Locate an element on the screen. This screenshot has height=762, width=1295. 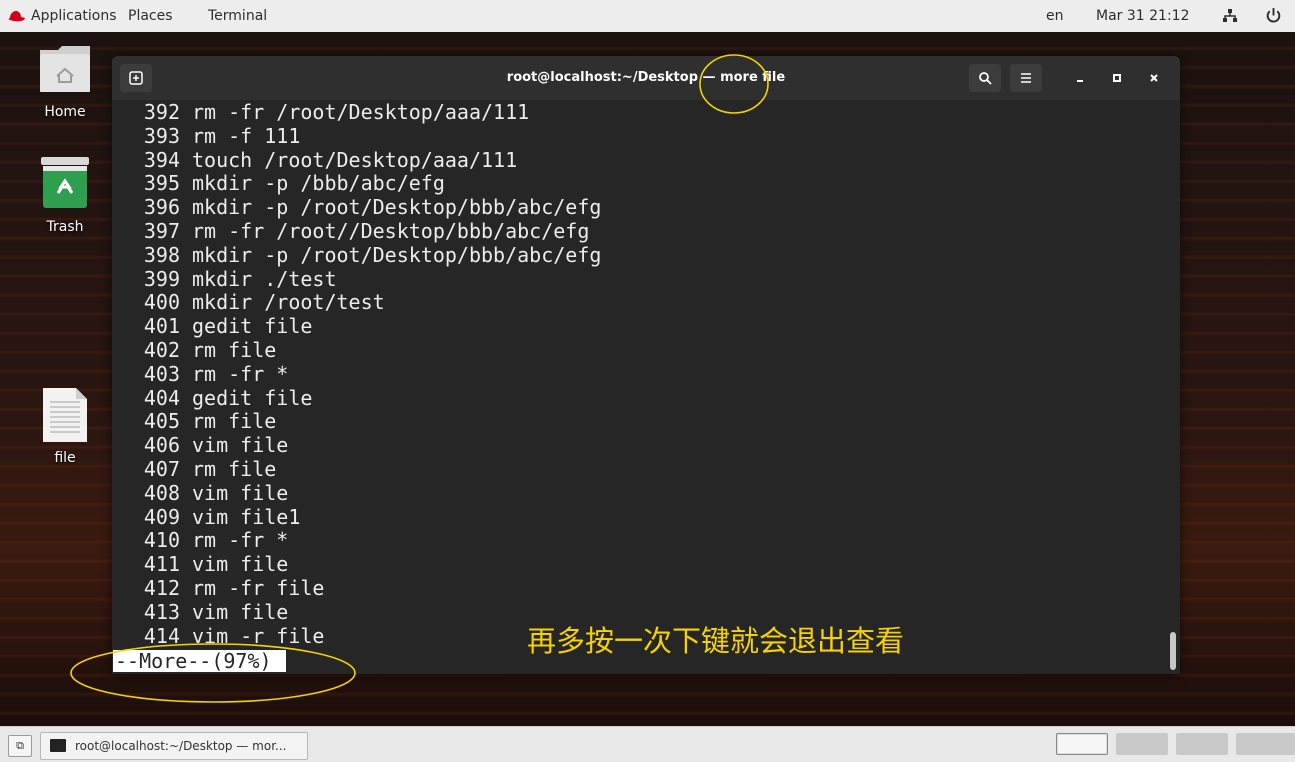
search-icon is located at coordinates (985, 78).